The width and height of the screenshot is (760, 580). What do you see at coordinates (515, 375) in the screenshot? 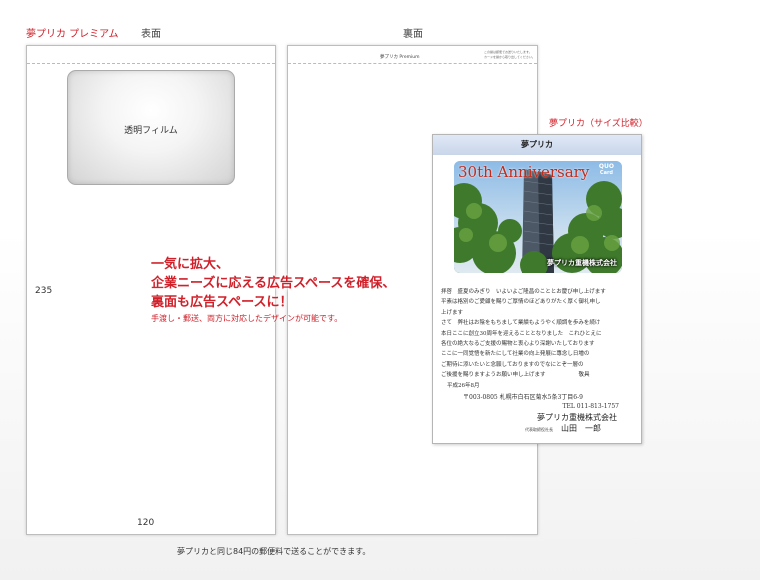
I see `letter-line: ご後援を賜りますようお願い申し上げます 敬具` at bounding box center [515, 375].